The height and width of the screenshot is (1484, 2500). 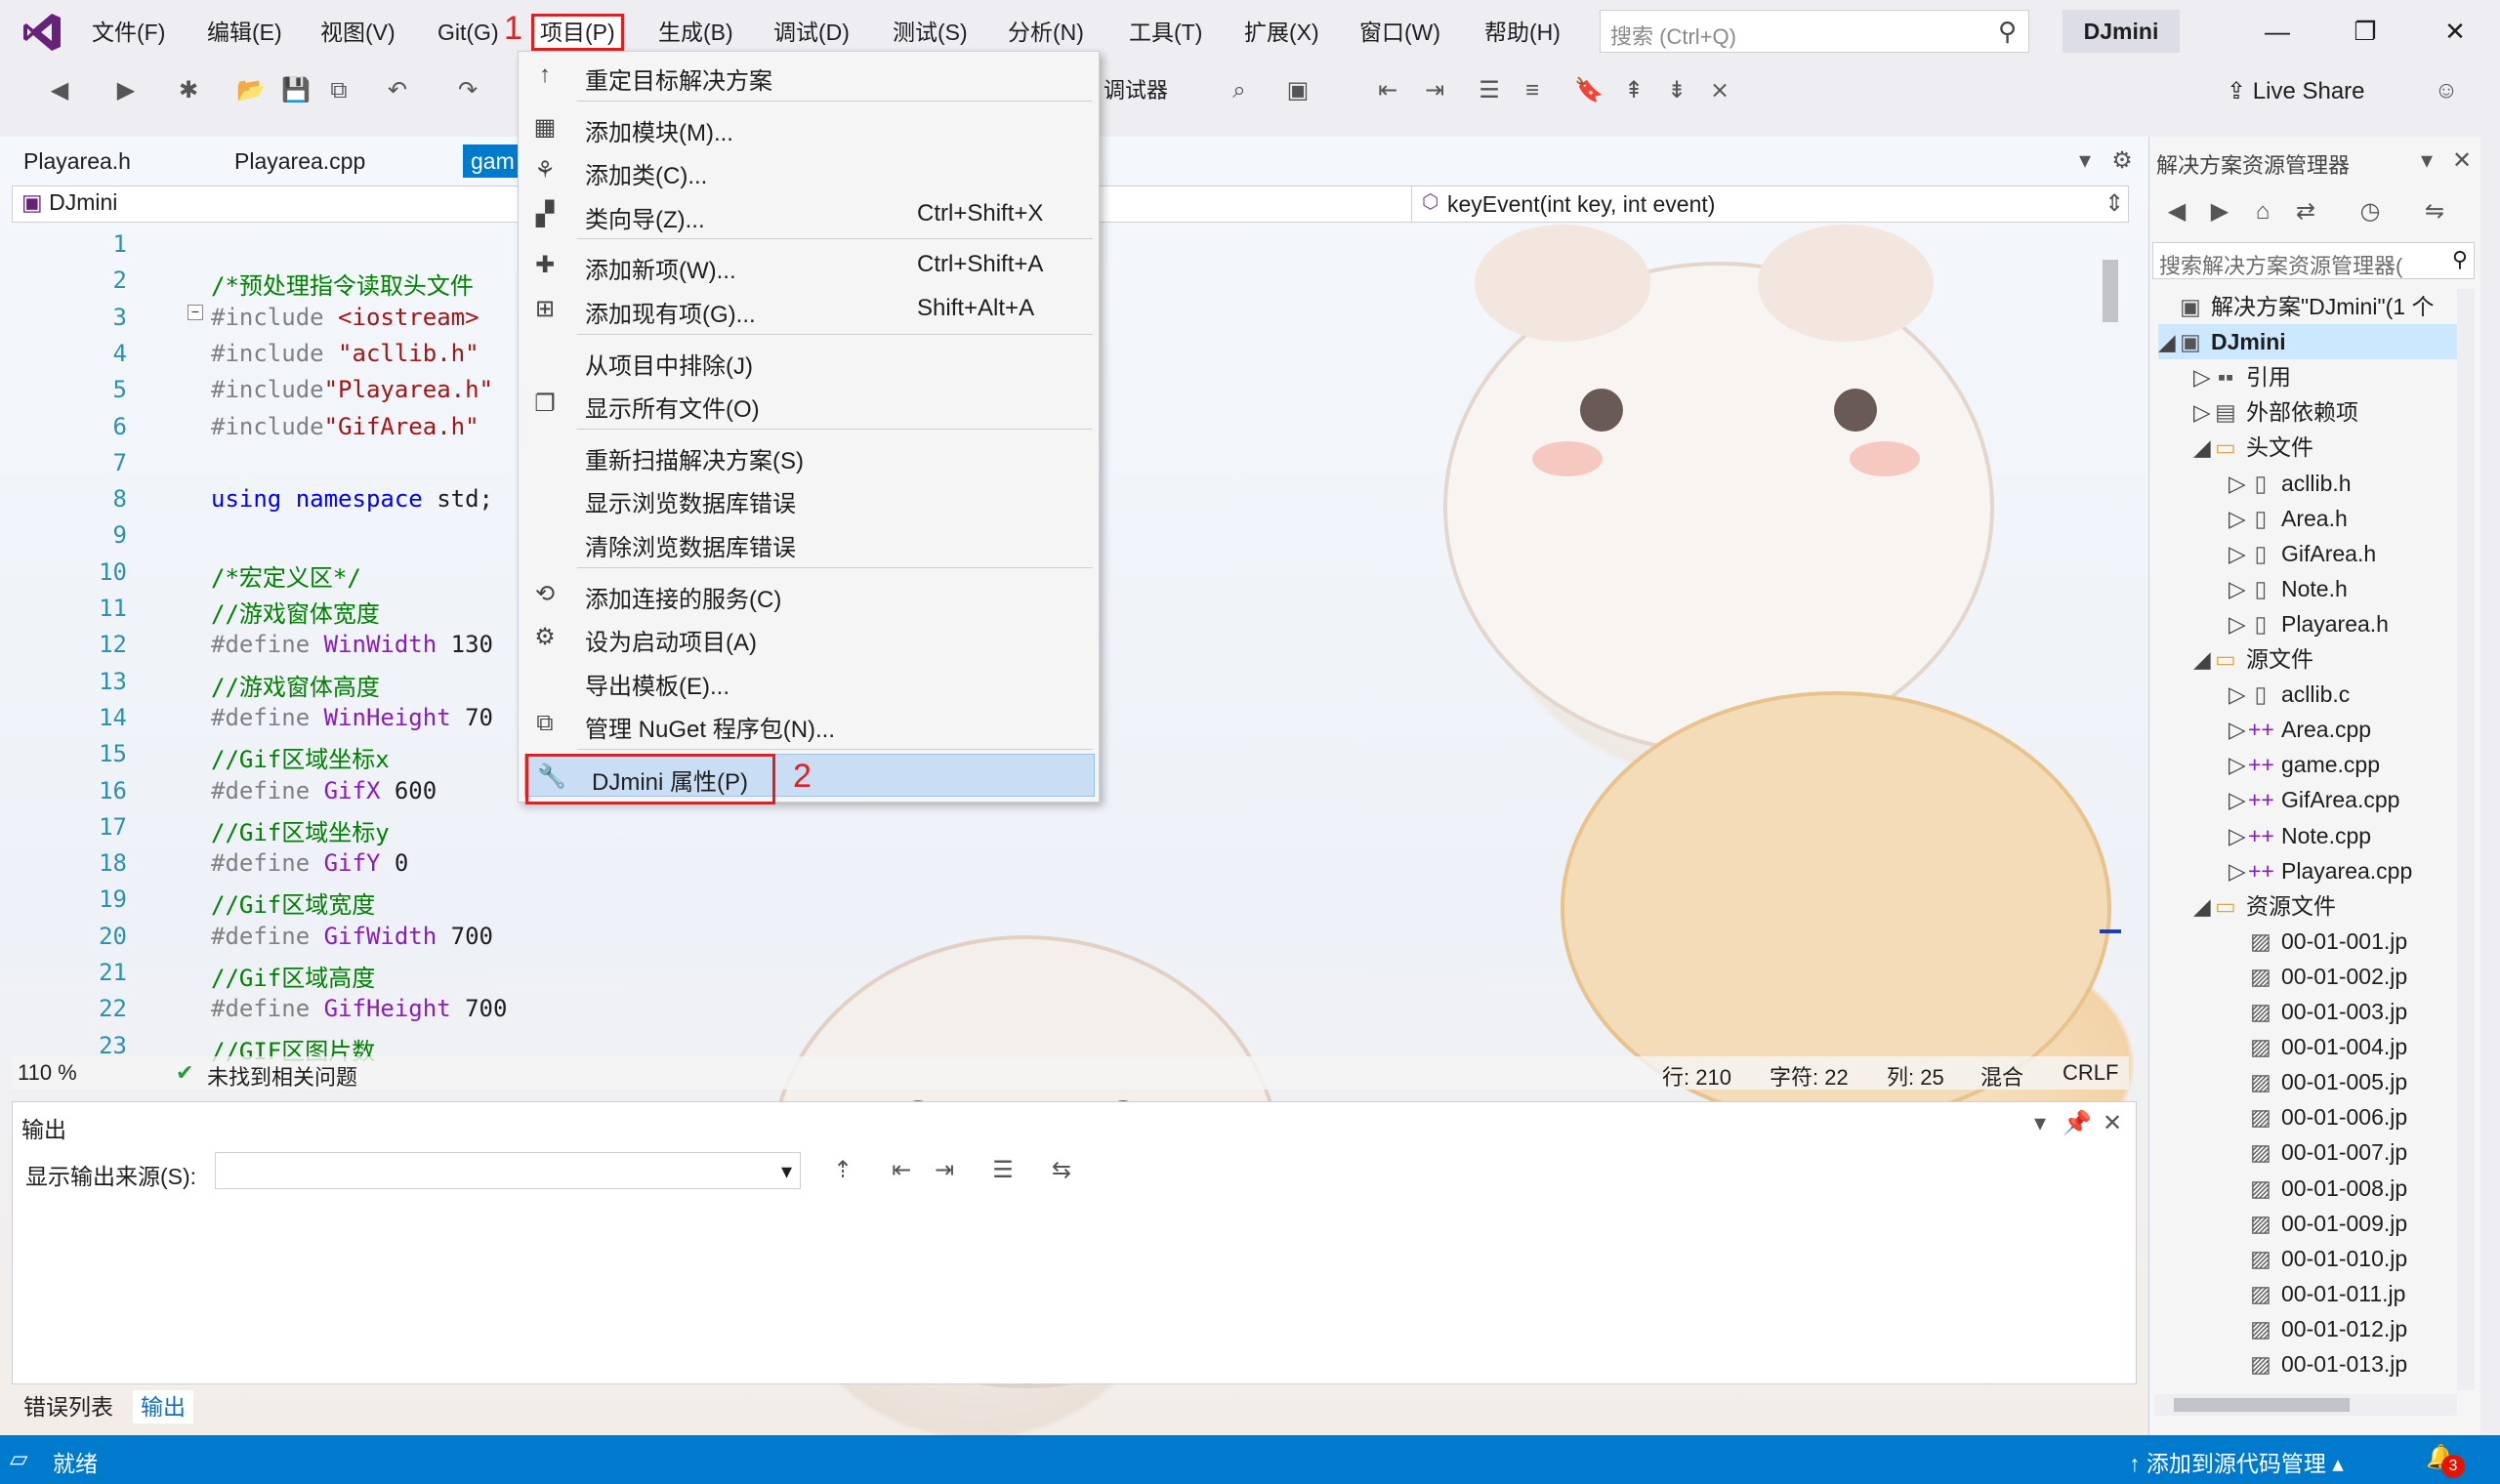 I want to click on menu-item-2: 视图(V), so click(x=357, y=32).